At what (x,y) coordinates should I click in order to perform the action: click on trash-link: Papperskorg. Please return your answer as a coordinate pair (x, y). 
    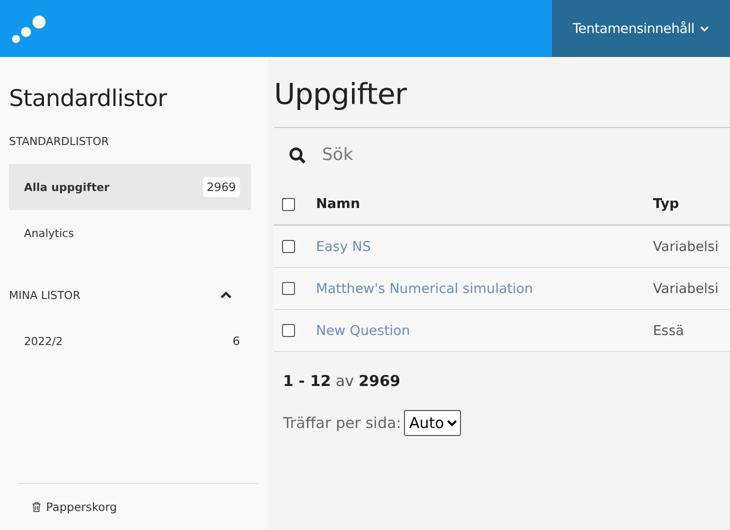
    Looking at the image, I should click on (81, 507).